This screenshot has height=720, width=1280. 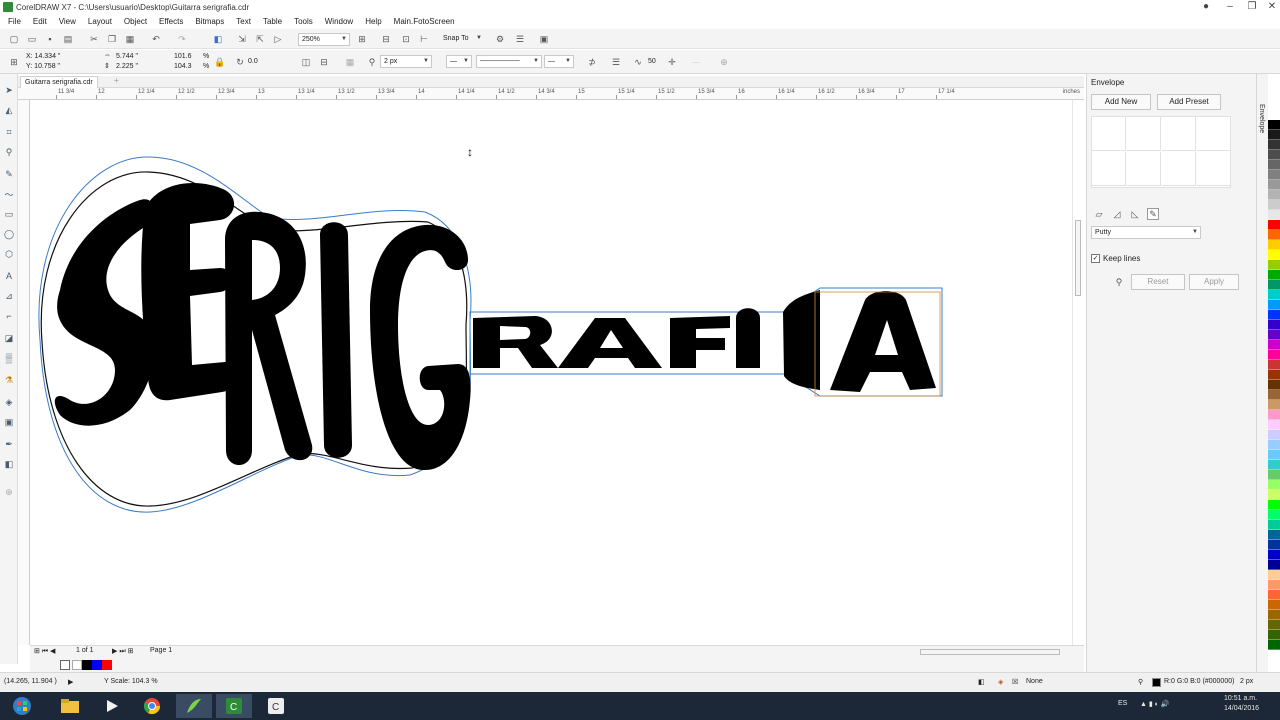 I want to click on menu-view: View, so click(x=67, y=21).